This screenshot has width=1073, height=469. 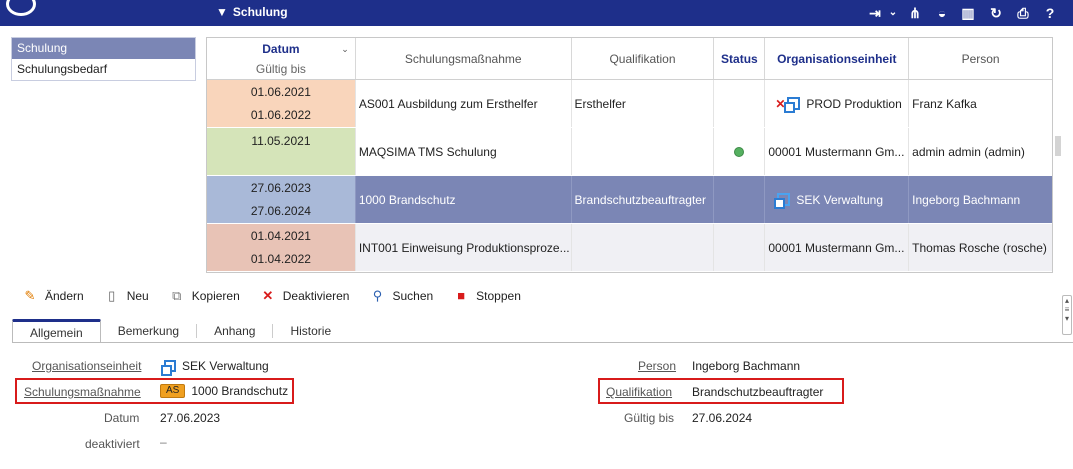 I want to click on sidebar-nav: Schulung Schulungsbedarf, so click(x=103, y=59).